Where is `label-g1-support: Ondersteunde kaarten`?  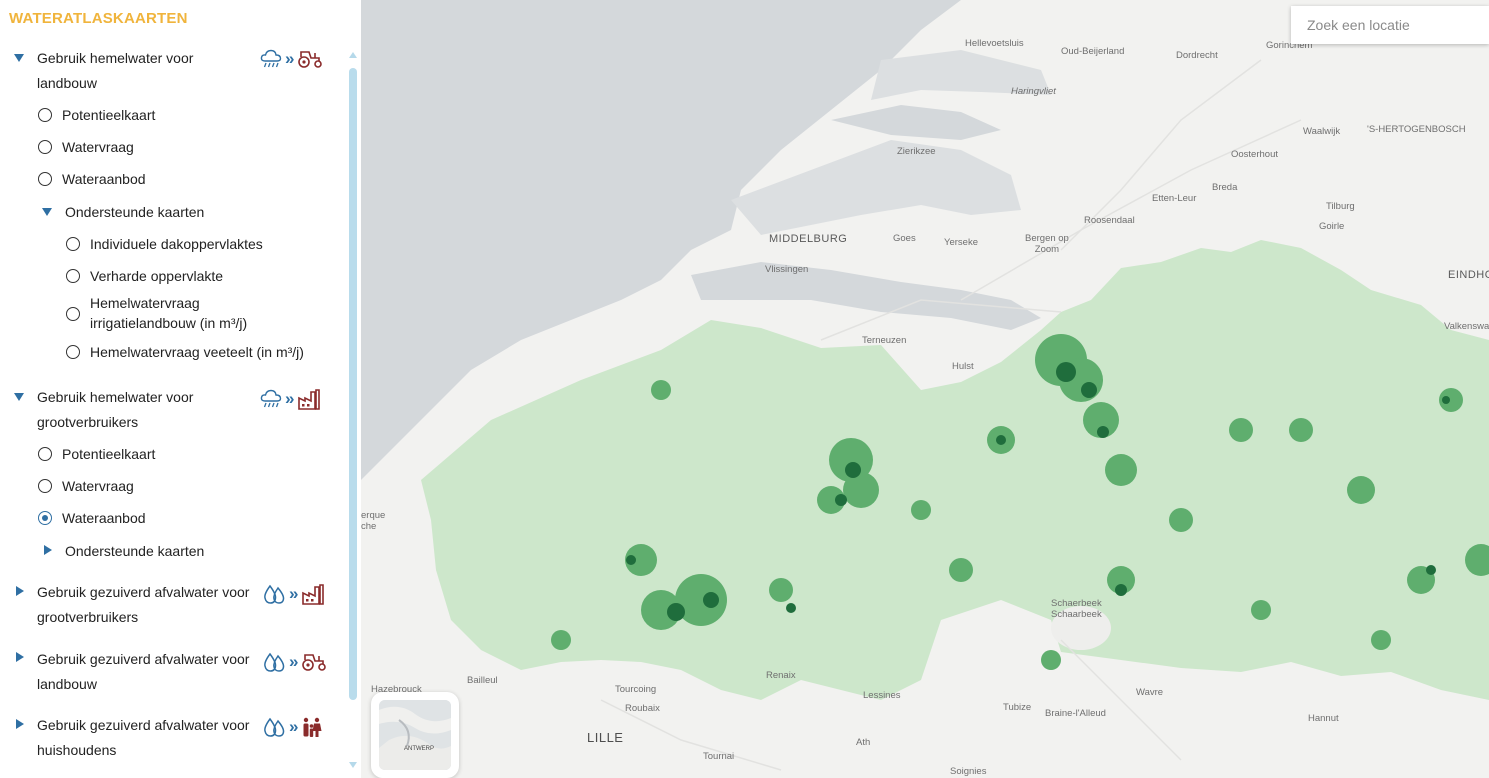 label-g1-support: Ondersteunde kaarten is located at coordinates (134, 212).